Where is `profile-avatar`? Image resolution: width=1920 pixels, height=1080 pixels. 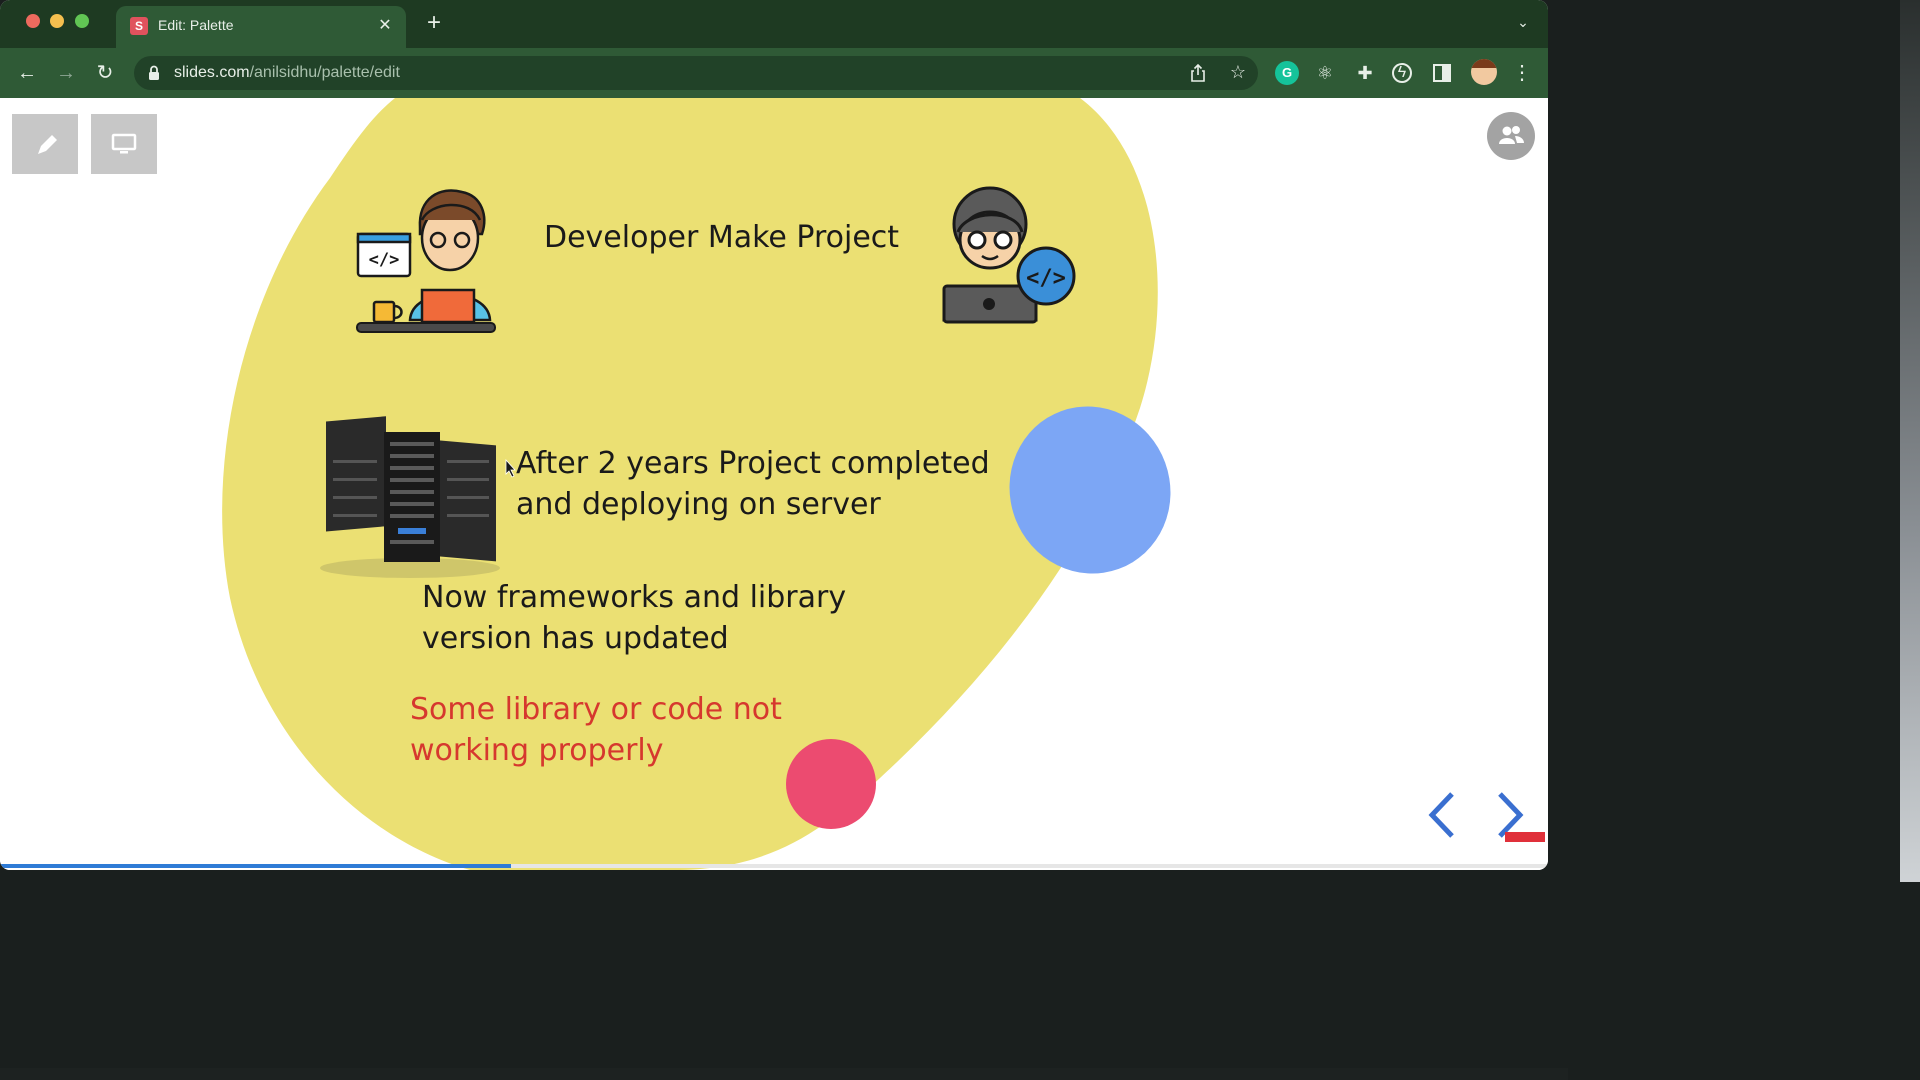
profile-avatar is located at coordinates (1484, 72).